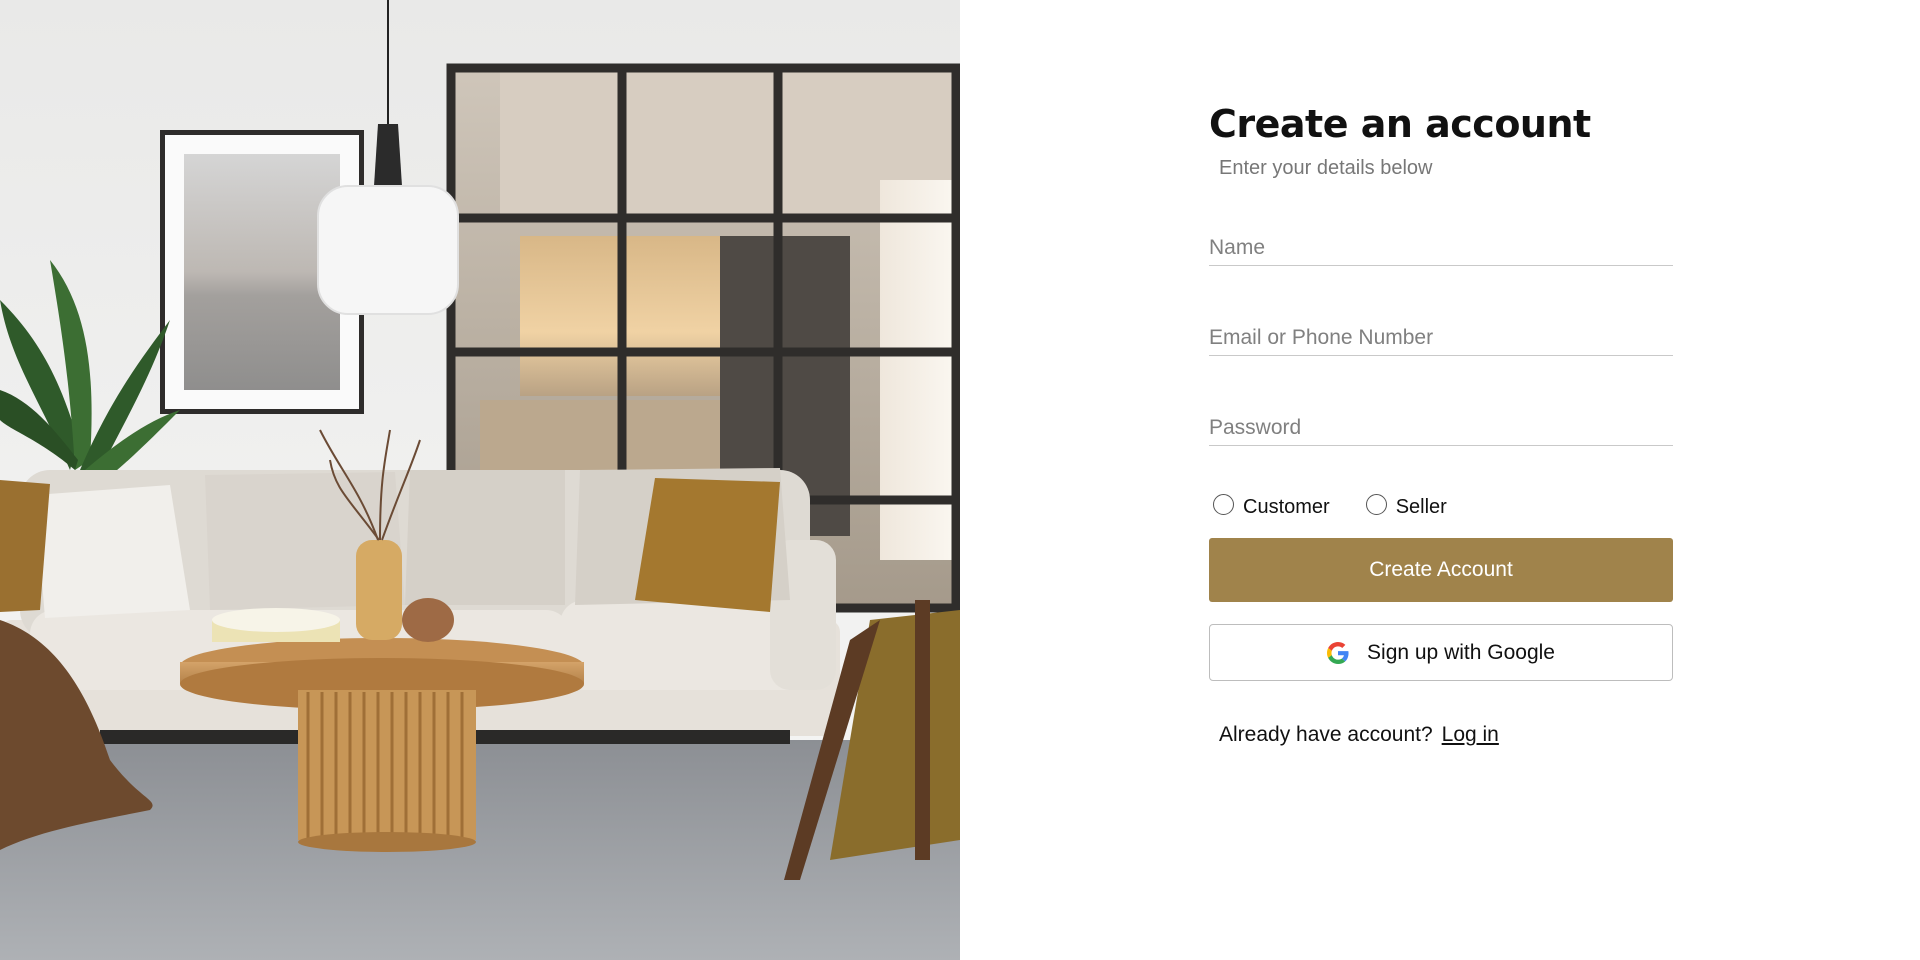 The height and width of the screenshot is (960, 1920). Describe the element at coordinates (1326, 734) in the screenshot. I see `login-prompt-text: Already have account?` at that location.